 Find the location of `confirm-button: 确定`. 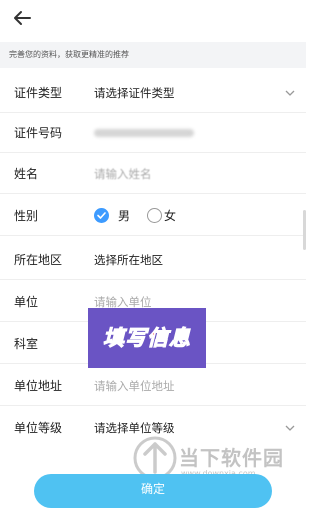

confirm-button: 确定 is located at coordinates (153, 491).